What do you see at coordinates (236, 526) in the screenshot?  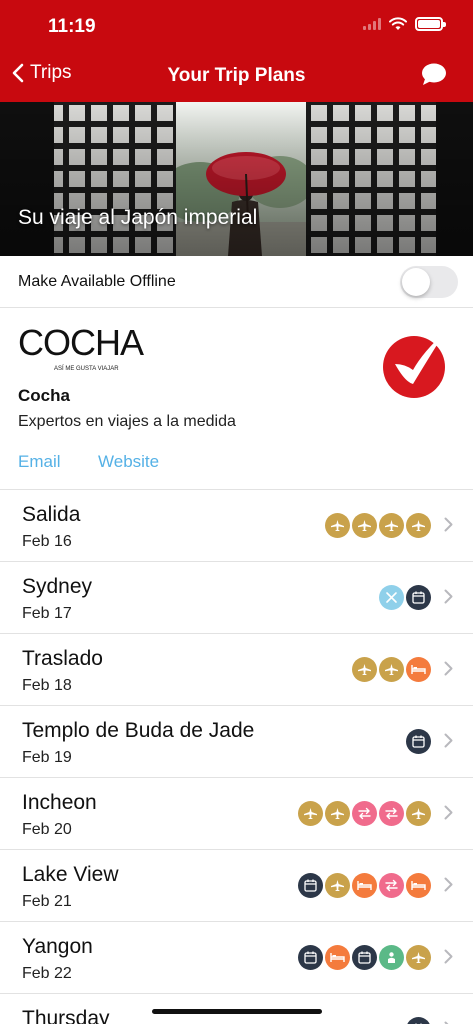 I see `trip-day-row: Salida Feb 16` at bounding box center [236, 526].